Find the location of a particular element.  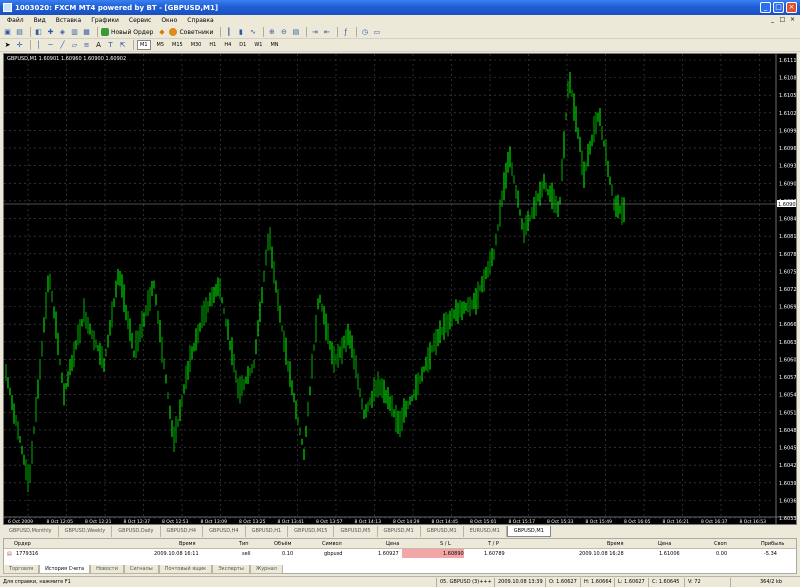

mdi-close-button: × is located at coordinates (792, 20).